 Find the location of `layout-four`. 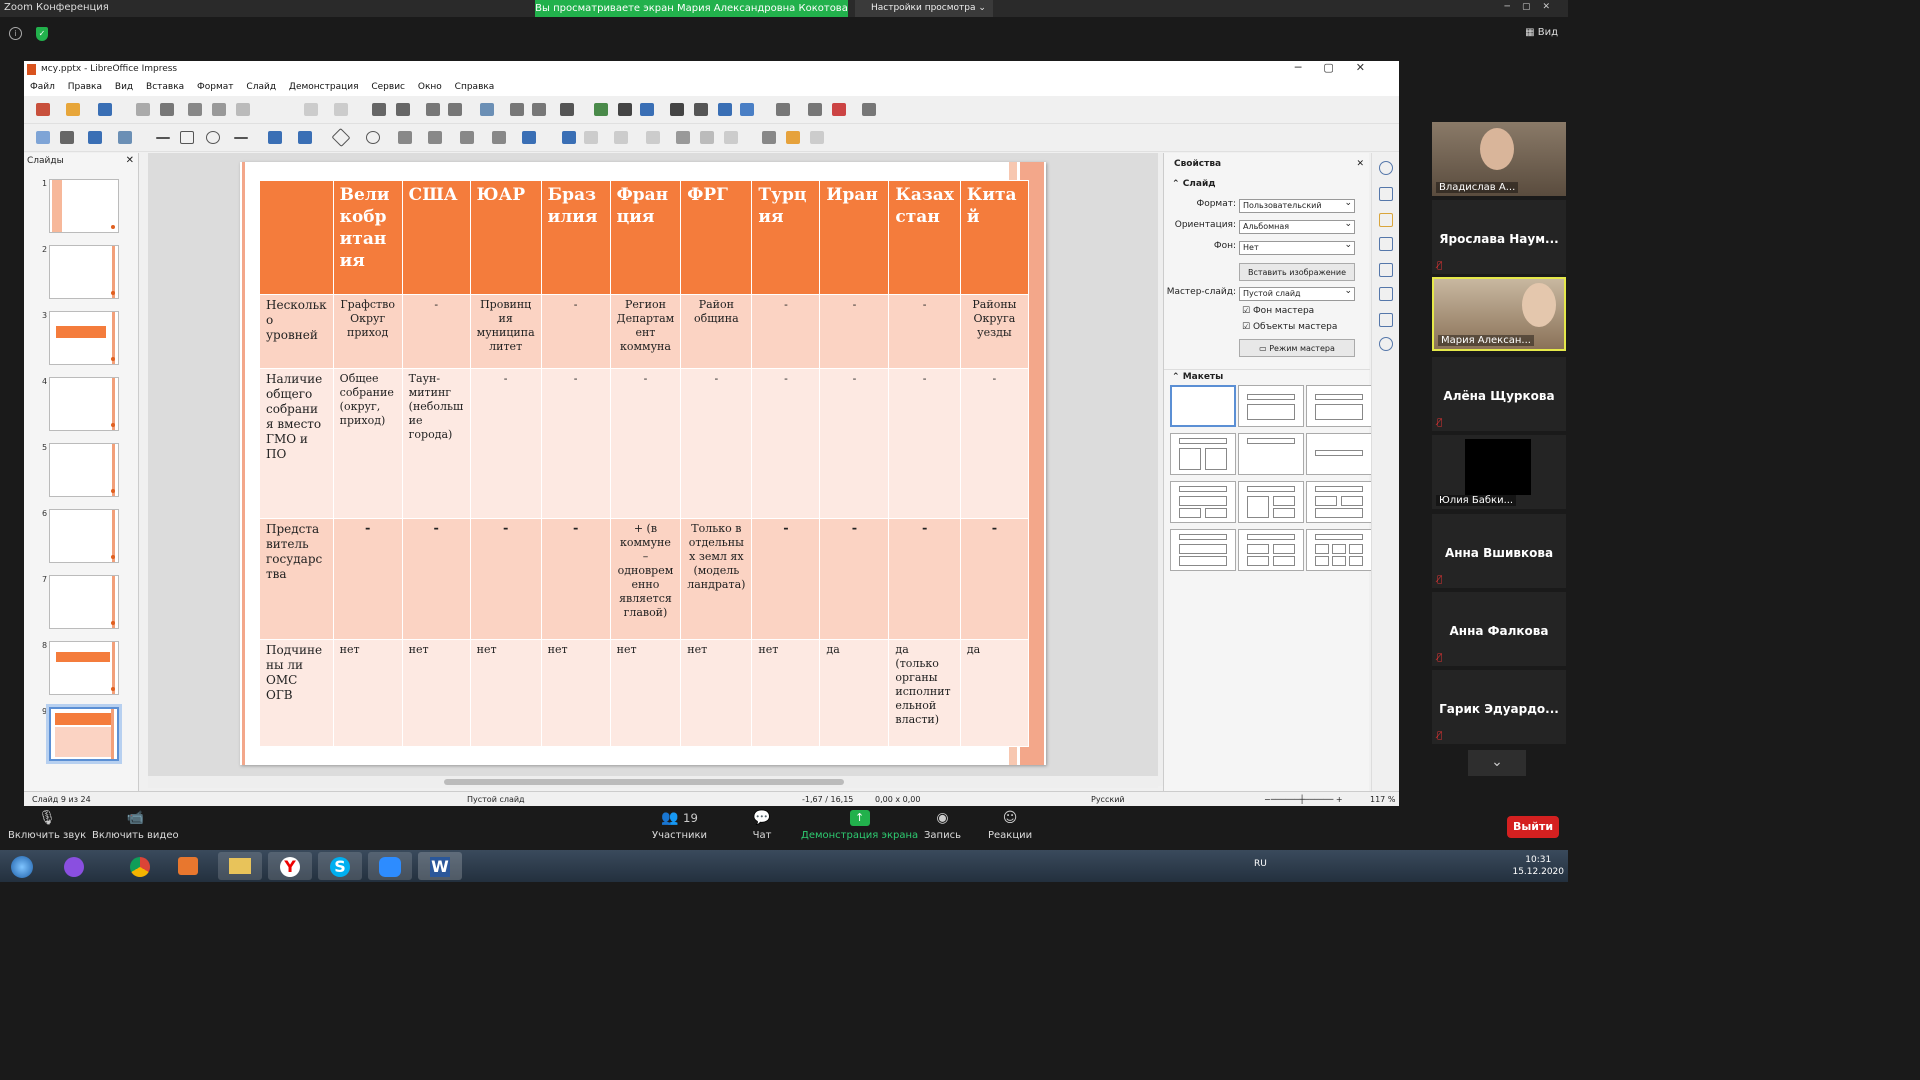

layout-four is located at coordinates (1203, 502).